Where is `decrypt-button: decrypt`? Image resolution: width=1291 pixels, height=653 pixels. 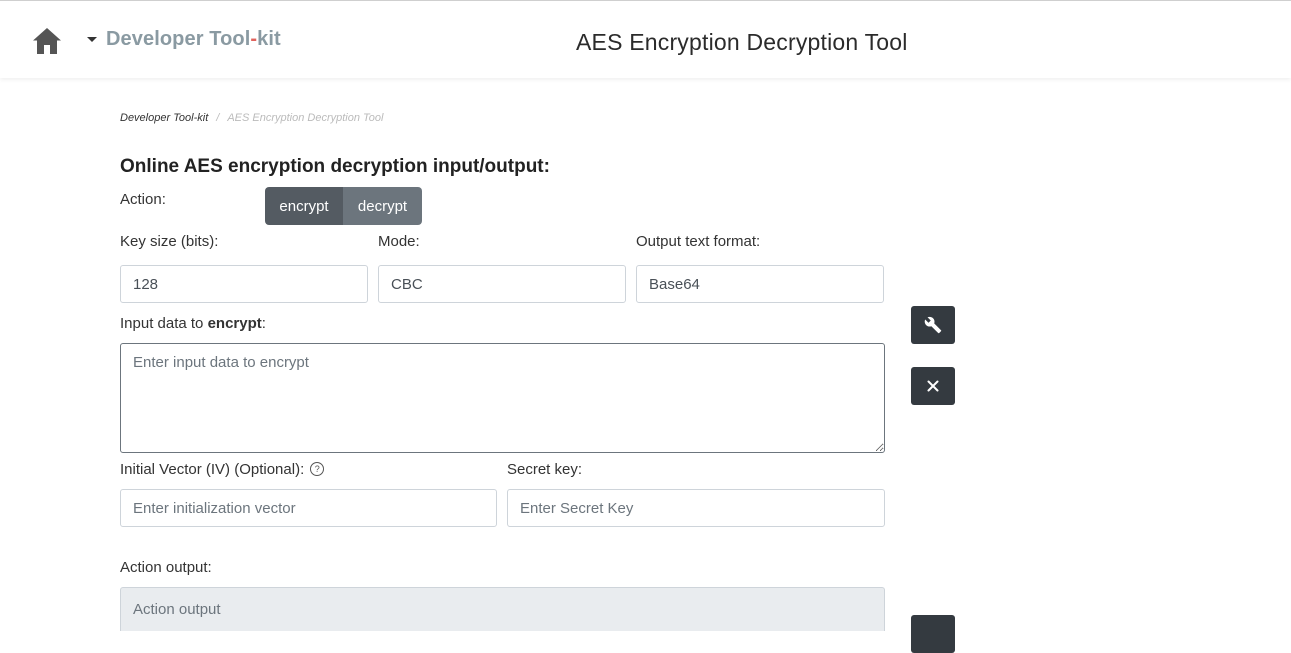
decrypt-button: decrypt is located at coordinates (382, 206).